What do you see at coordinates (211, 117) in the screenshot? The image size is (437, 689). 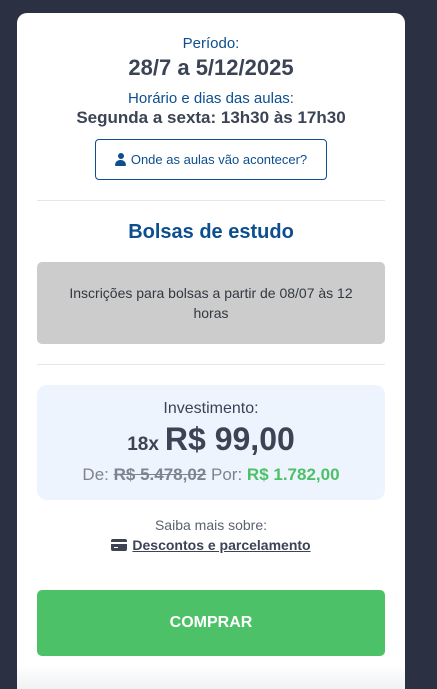 I see `schedule-value: Segunda a sexta: 13h30 às 17h30` at bounding box center [211, 117].